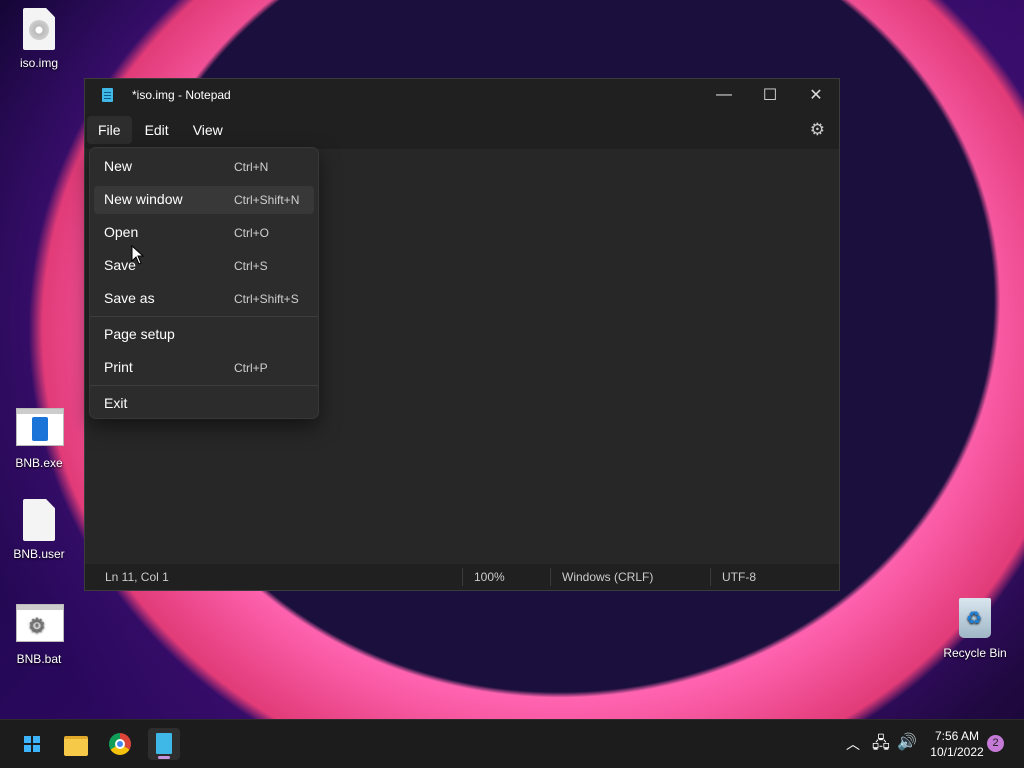  What do you see at coordinates (462, 577) in the screenshot?
I see `status-bar: Ln 11, Col 1 100% Windows (CRLF) UTF-8` at bounding box center [462, 577].